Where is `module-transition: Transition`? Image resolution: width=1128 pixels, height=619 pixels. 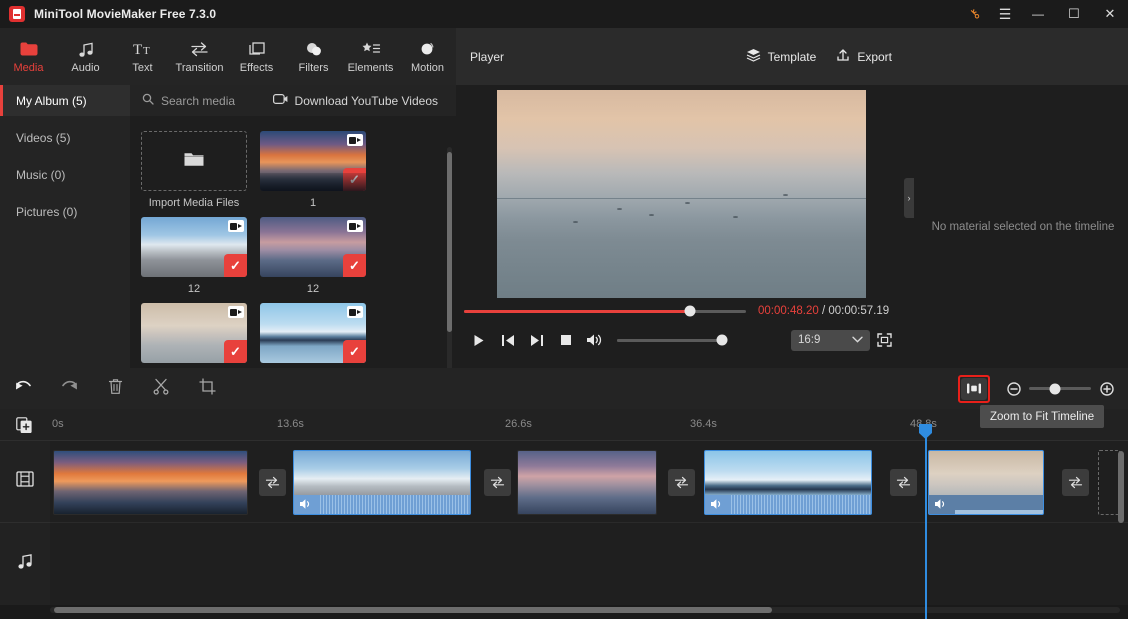 module-transition: Transition is located at coordinates (199, 56).